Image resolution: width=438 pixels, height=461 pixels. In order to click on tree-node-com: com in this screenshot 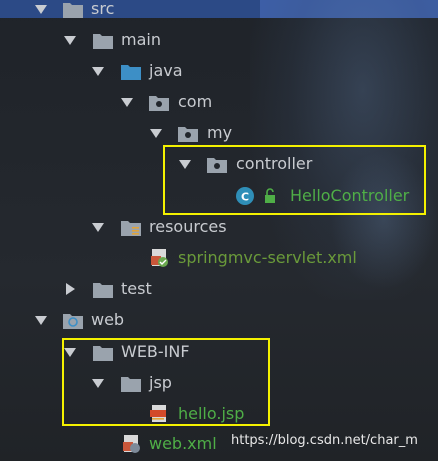, I will do `click(219, 102)`.